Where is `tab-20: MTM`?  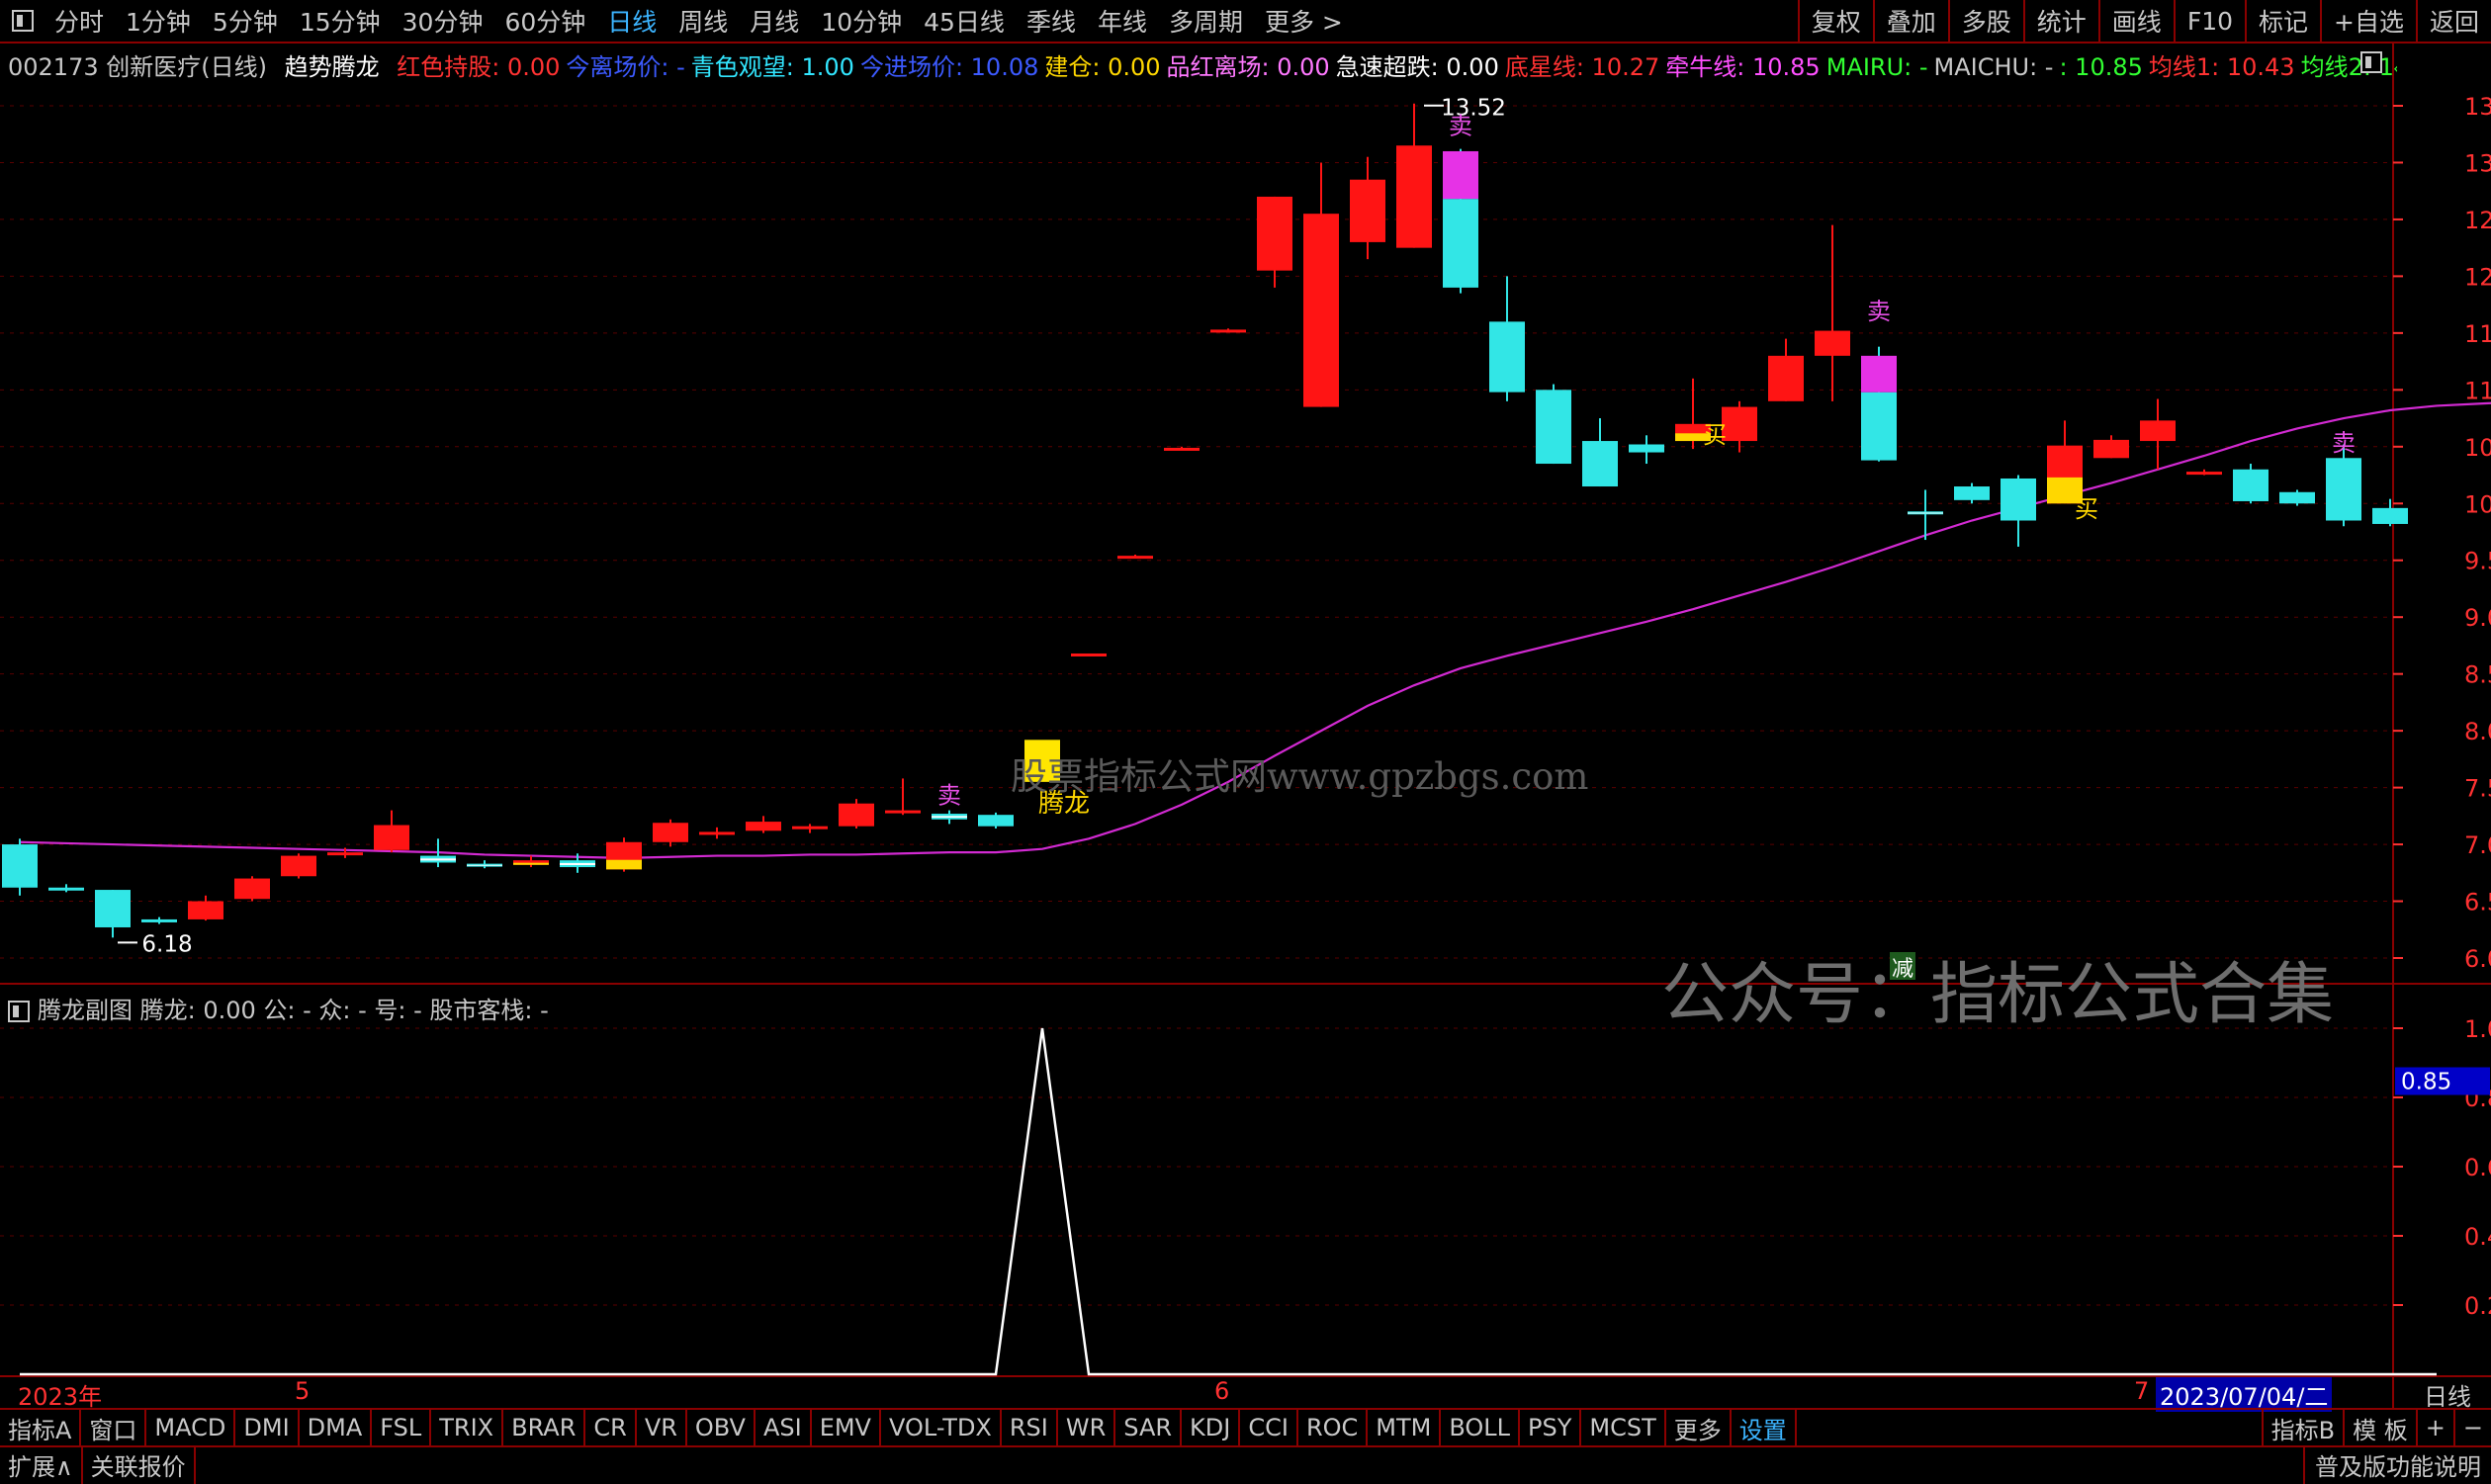 tab-20: MTM is located at coordinates (1405, 1427).